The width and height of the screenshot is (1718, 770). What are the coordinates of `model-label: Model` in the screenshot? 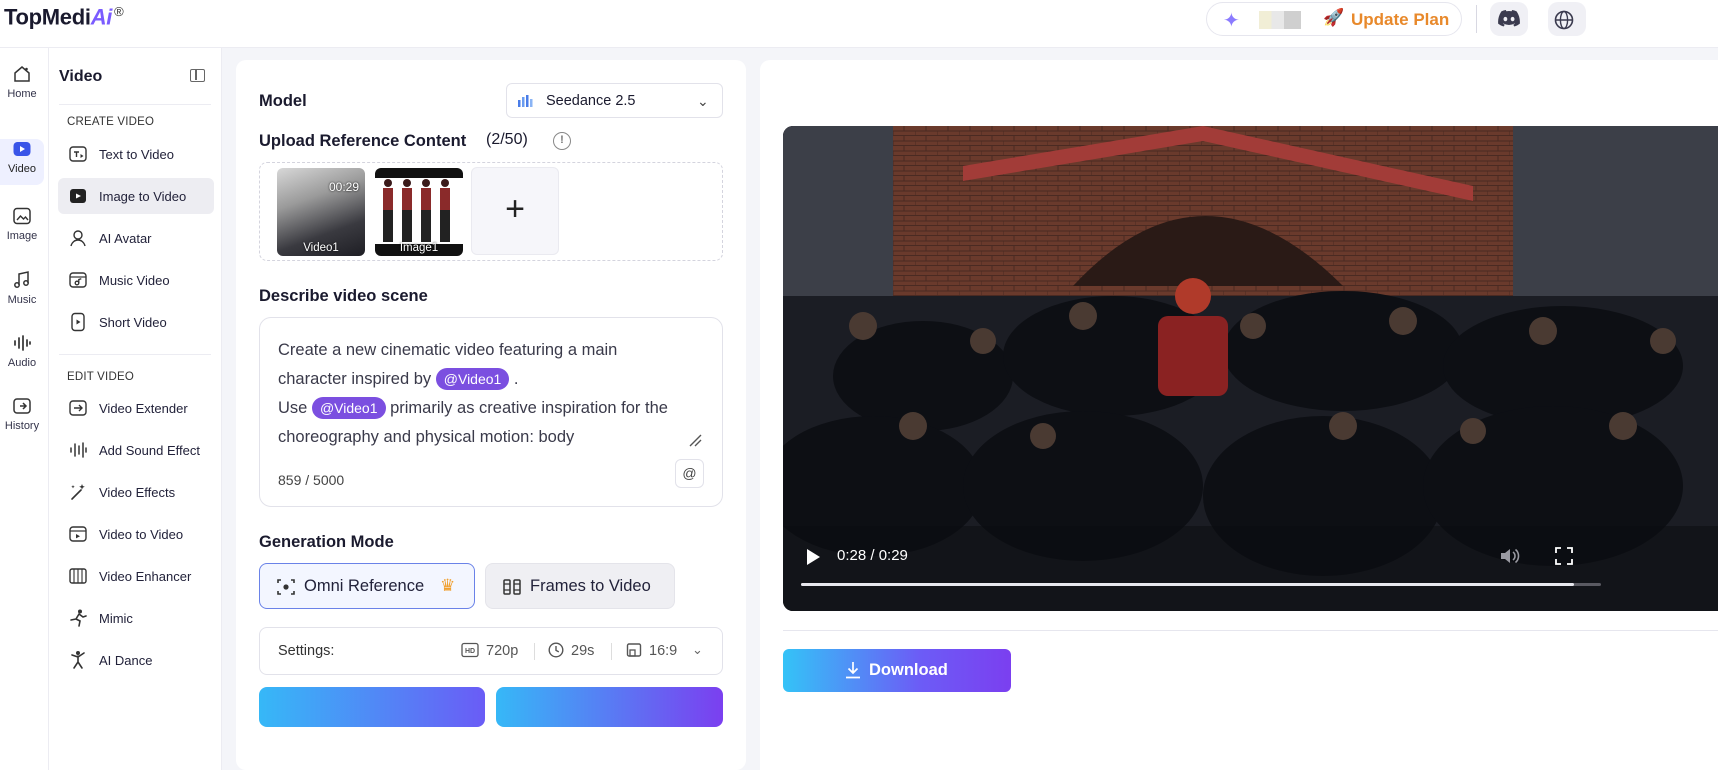 It's located at (283, 101).